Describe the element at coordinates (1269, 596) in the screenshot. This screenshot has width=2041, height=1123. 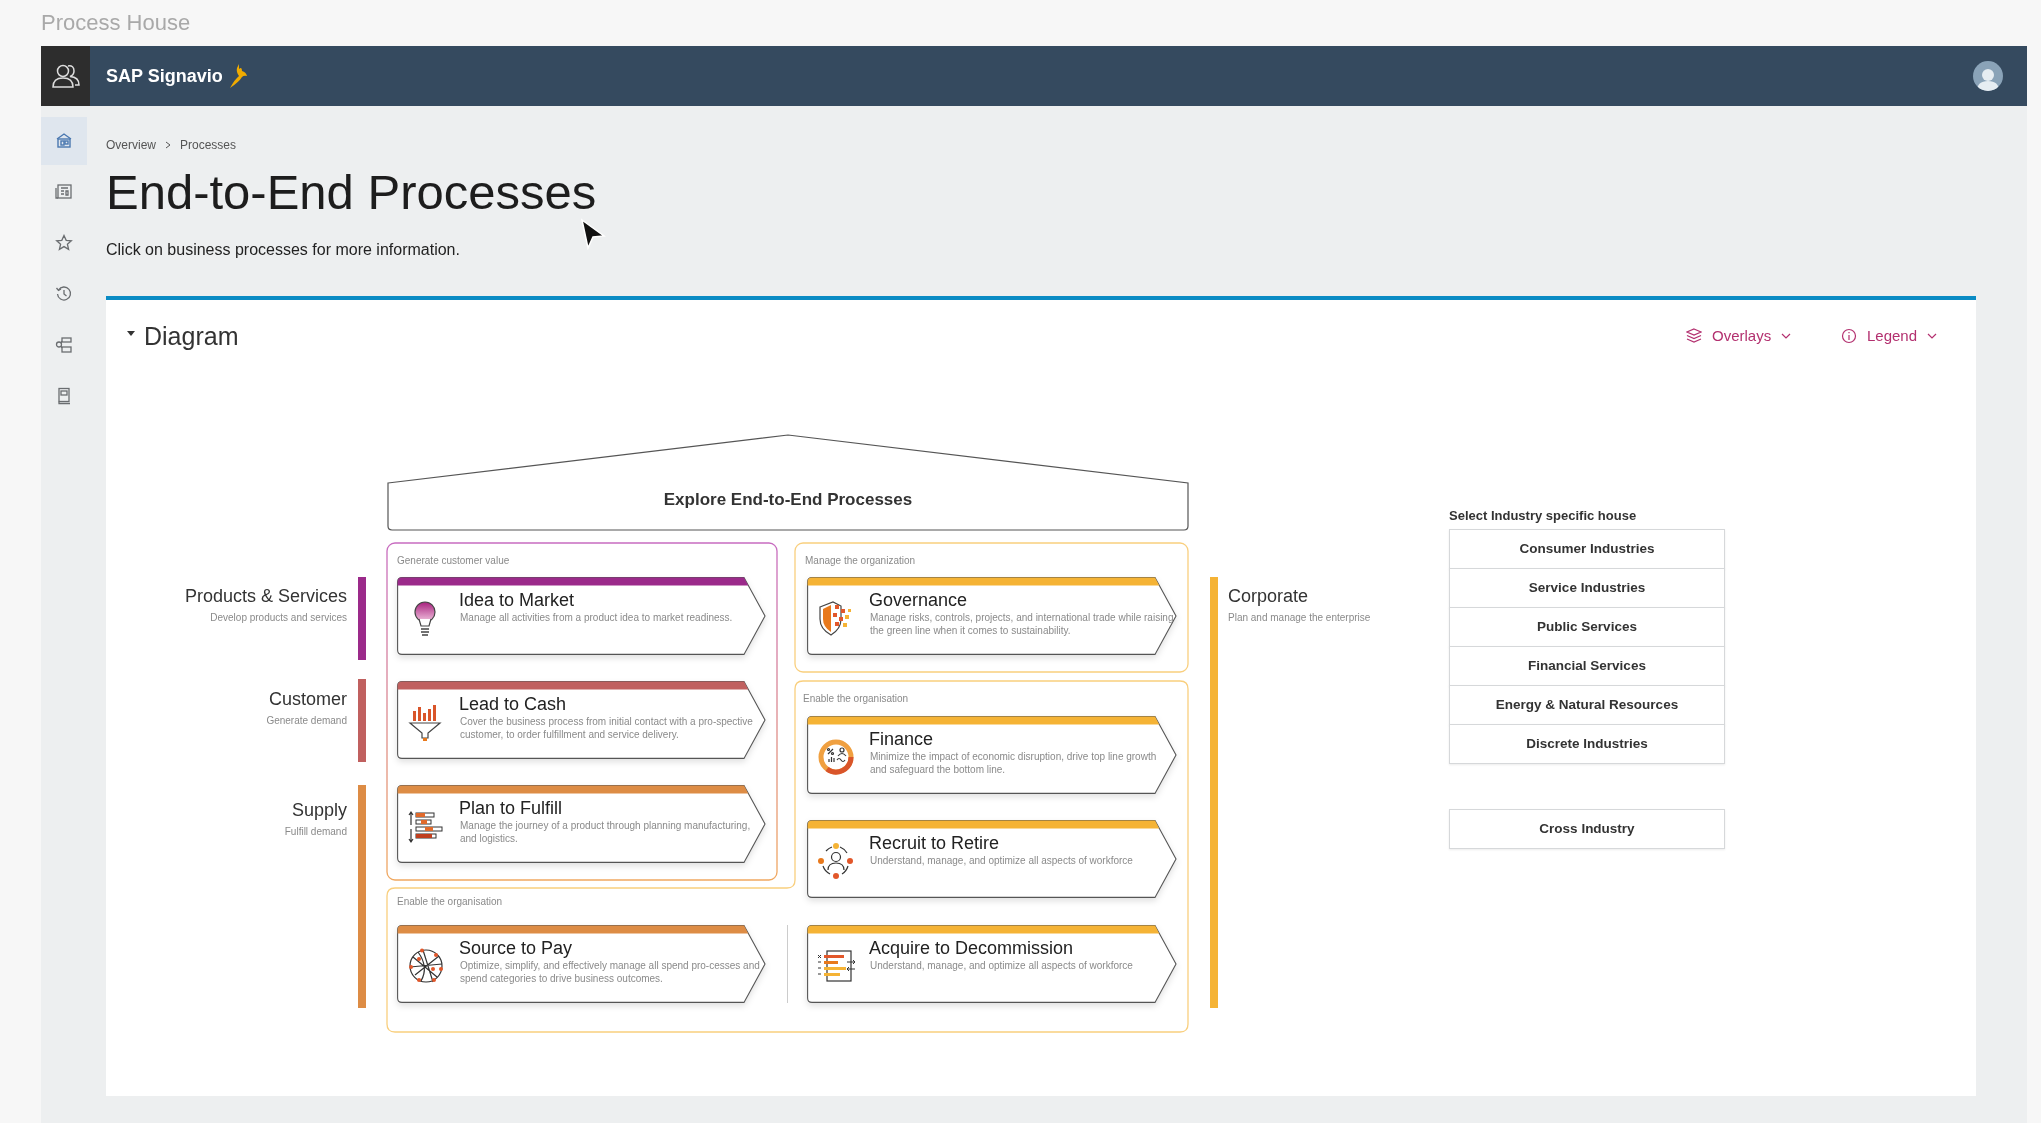
I see `lane-title: Corporate` at that location.